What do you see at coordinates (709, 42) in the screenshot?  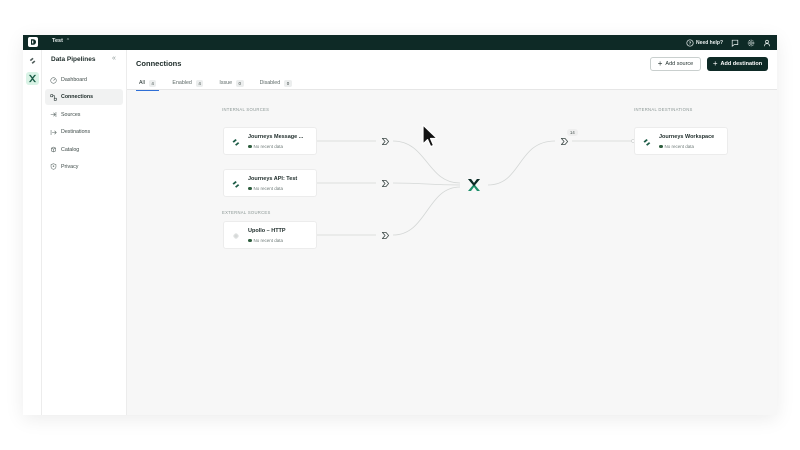 I see `help-label: Need help?` at bounding box center [709, 42].